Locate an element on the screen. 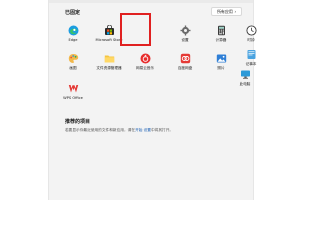 This screenshot has width=320, height=240. file-explorer-icon is located at coordinates (109, 58).